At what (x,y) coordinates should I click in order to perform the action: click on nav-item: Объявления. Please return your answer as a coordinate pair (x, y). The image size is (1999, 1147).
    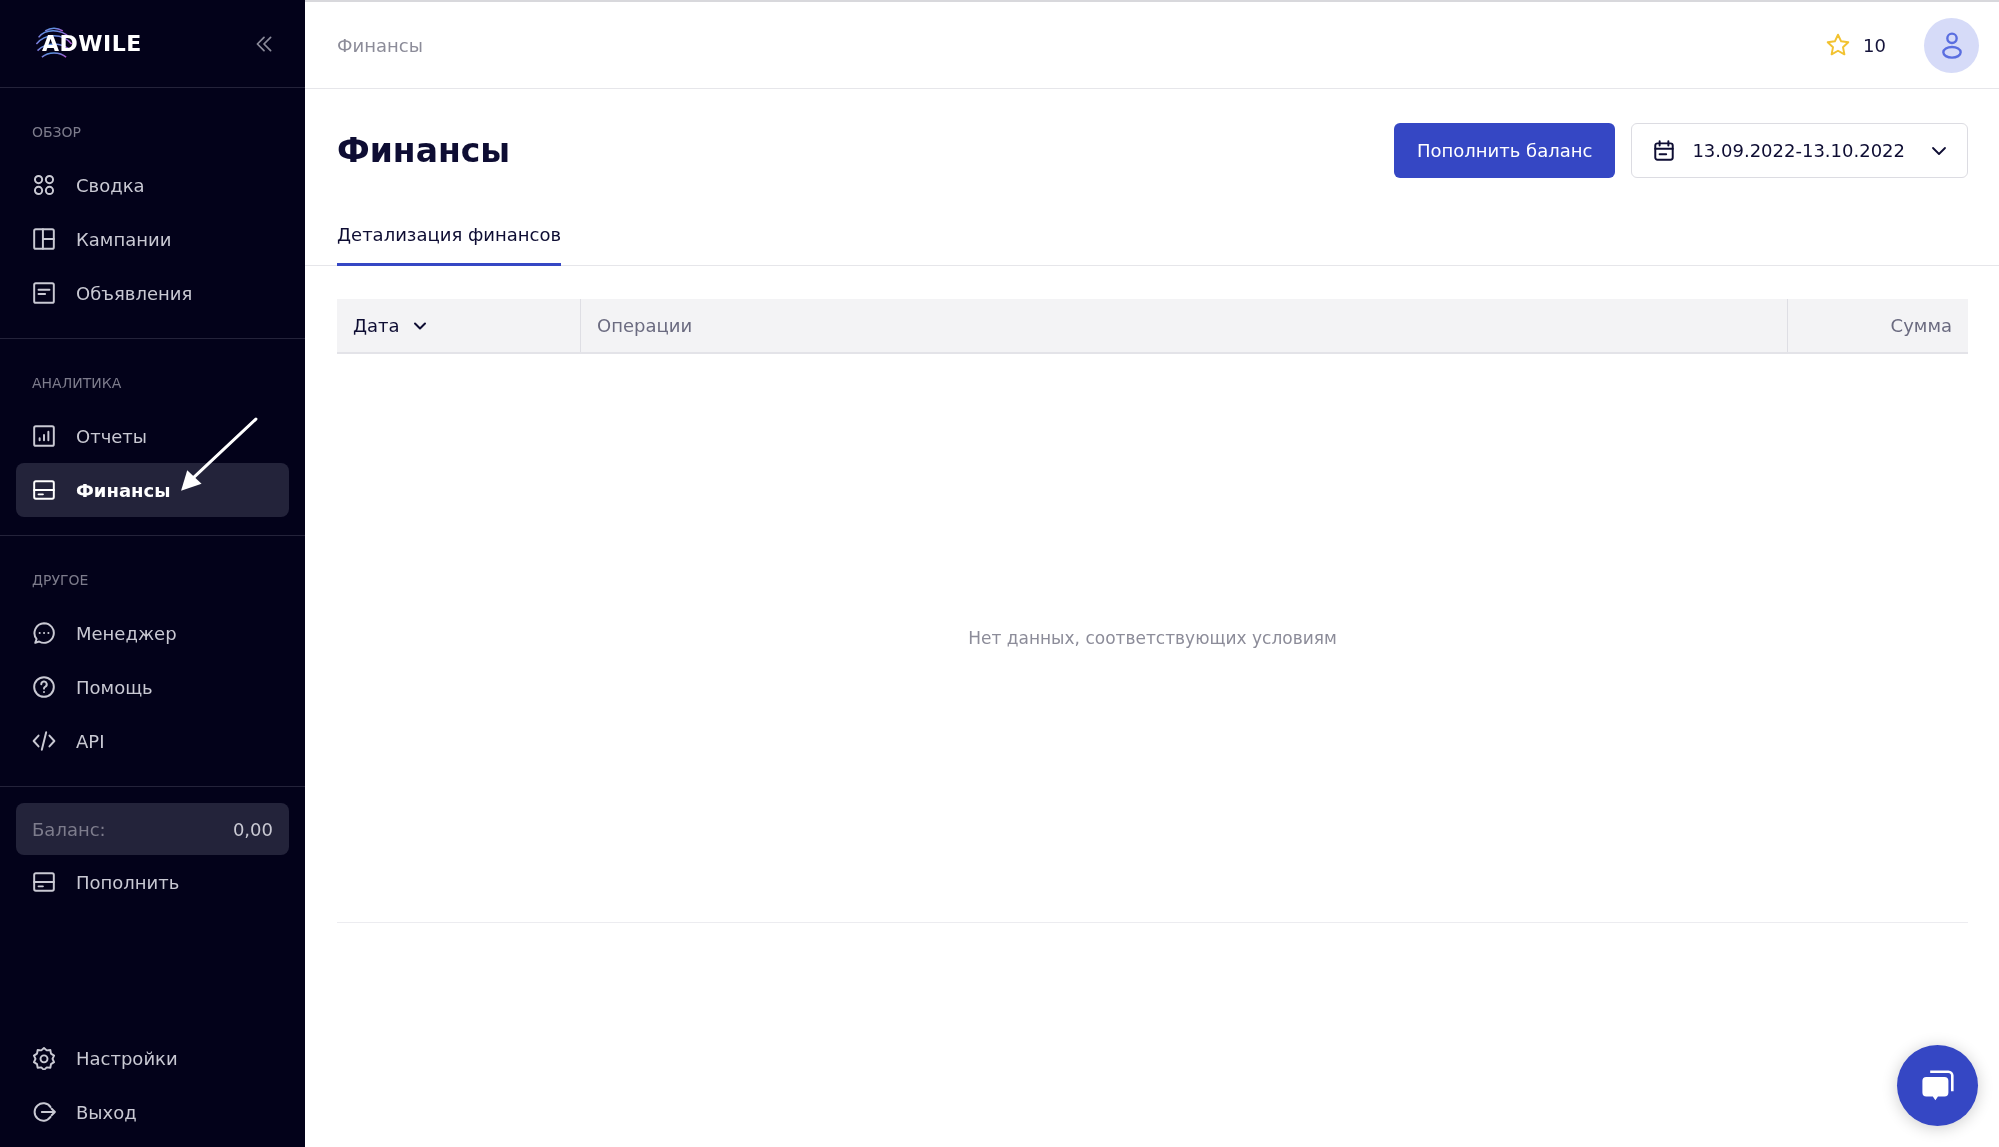
    Looking at the image, I should click on (152, 293).